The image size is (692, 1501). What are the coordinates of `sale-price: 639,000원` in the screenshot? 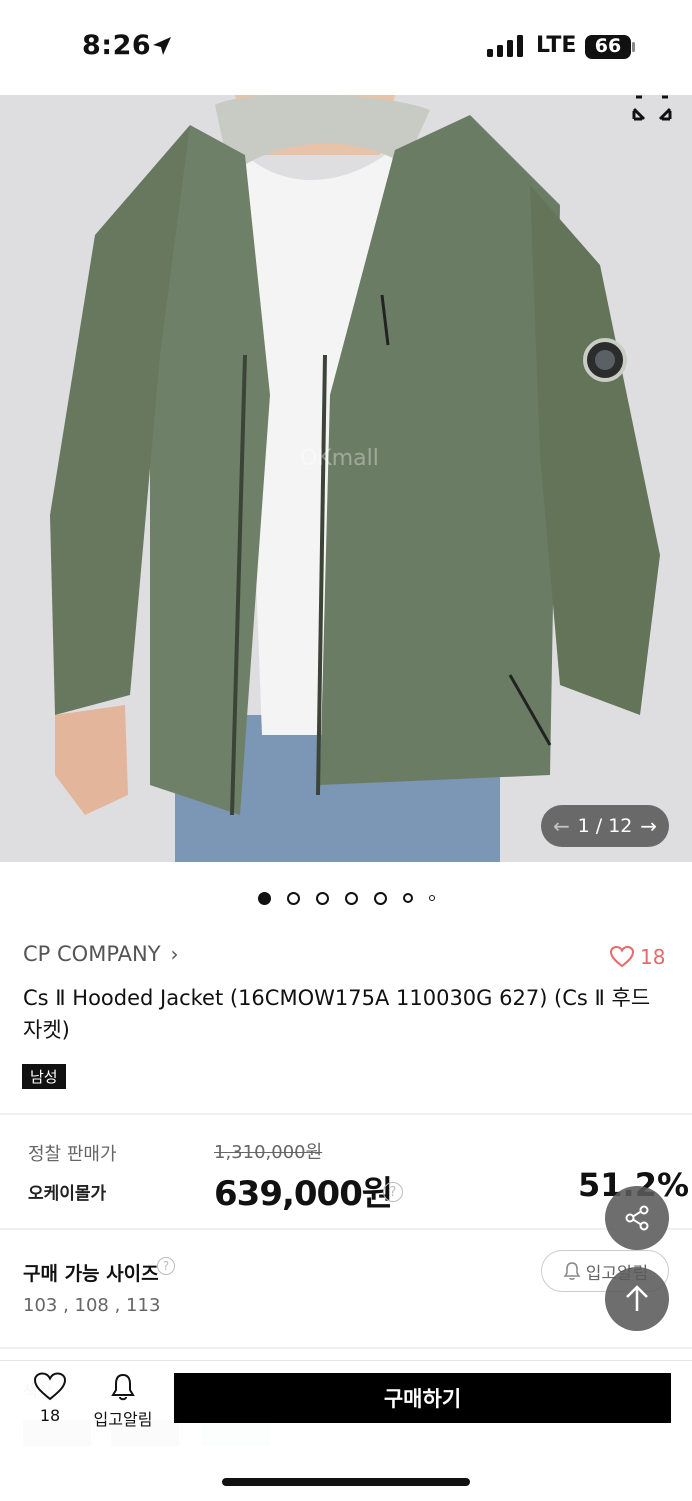 It's located at (303, 1194).